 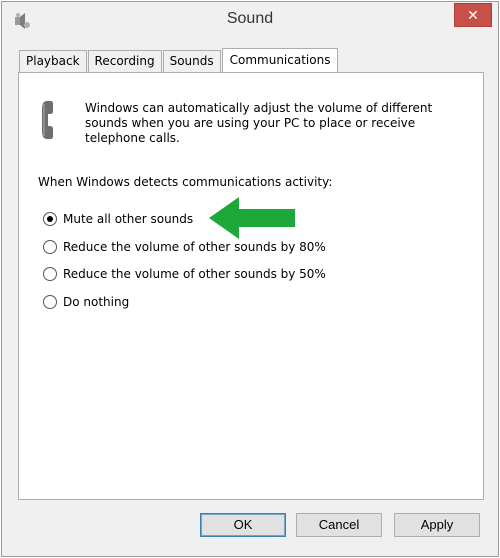 What do you see at coordinates (243, 525) in the screenshot?
I see `ok-button: OK` at bounding box center [243, 525].